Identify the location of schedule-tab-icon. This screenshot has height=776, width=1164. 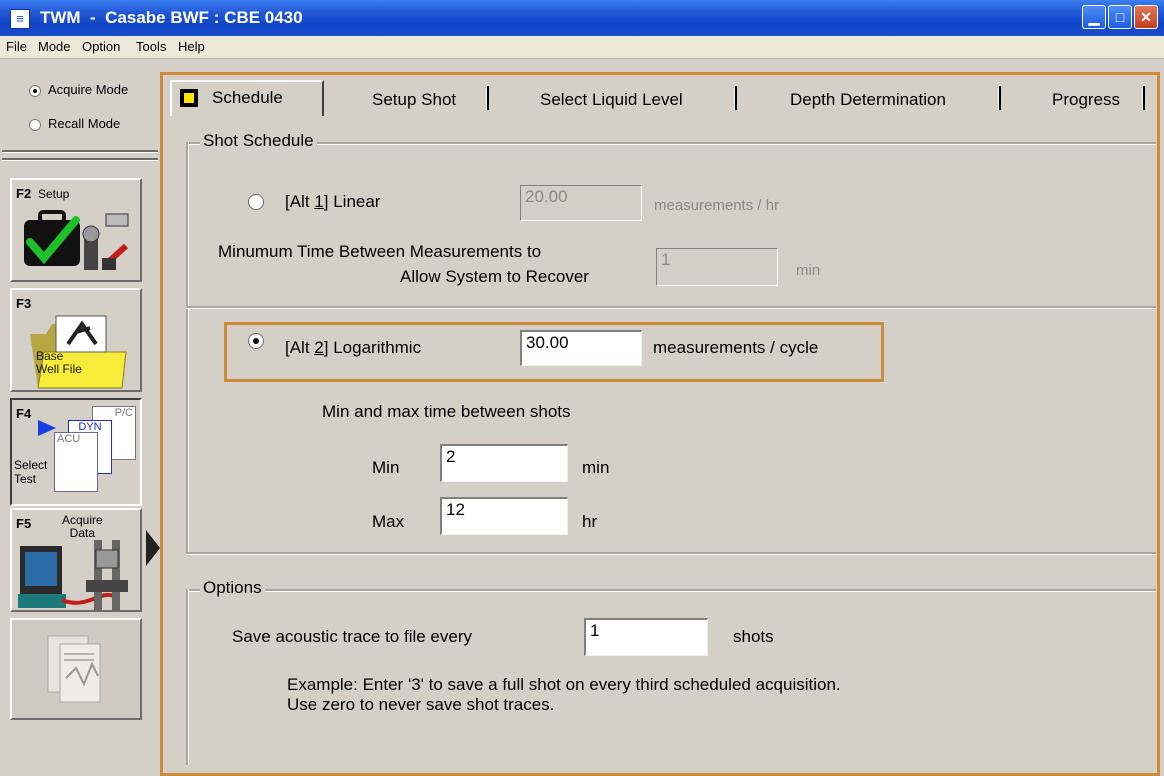
(189, 98).